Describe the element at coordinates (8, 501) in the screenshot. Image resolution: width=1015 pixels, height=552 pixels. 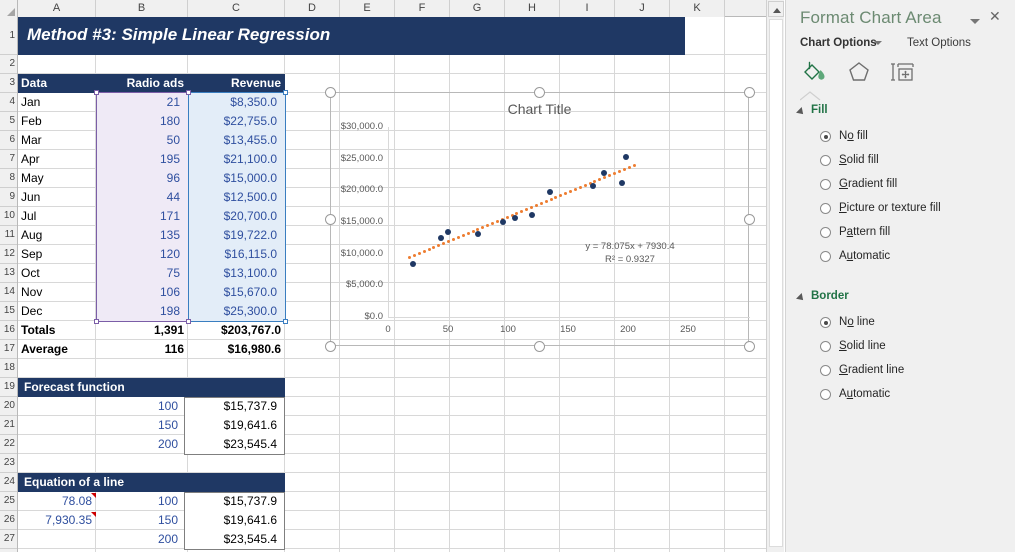
I see `row-header-25: 25` at that location.